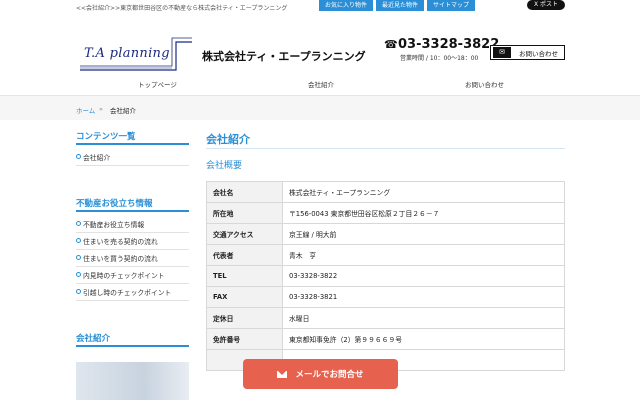 This screenshot has height=400, width=640. What do you see at coordinates (228, 139) in the screenshot?
I see `page-title: 会社紹介` at bounding box center [228, 139].